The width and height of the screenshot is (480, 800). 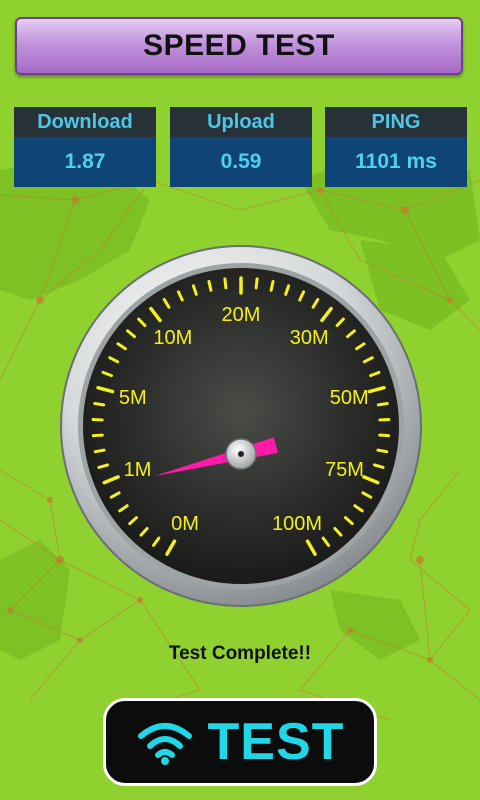 What do you see at coordinates (138, 470) in the screenshot?
I see `gauge-scale-label: 1M` at bounding box center [138, 470].